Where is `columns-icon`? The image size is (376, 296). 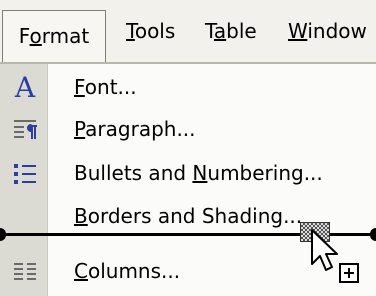
columns-icon is located at coordinates (25, 271).